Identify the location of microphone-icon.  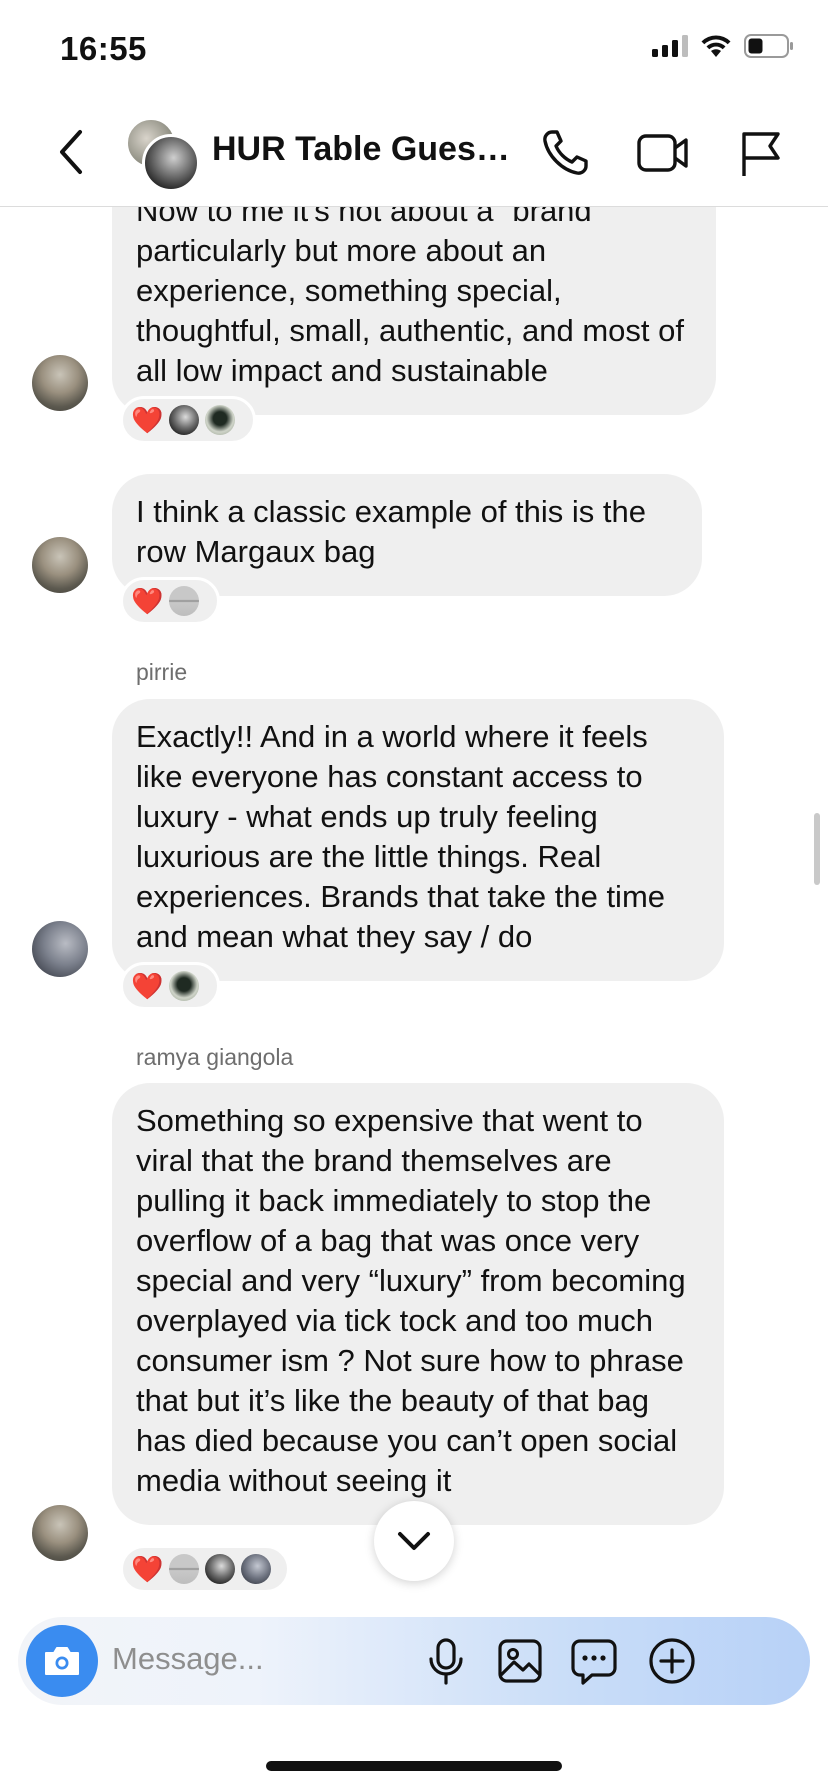
(446, 1661).